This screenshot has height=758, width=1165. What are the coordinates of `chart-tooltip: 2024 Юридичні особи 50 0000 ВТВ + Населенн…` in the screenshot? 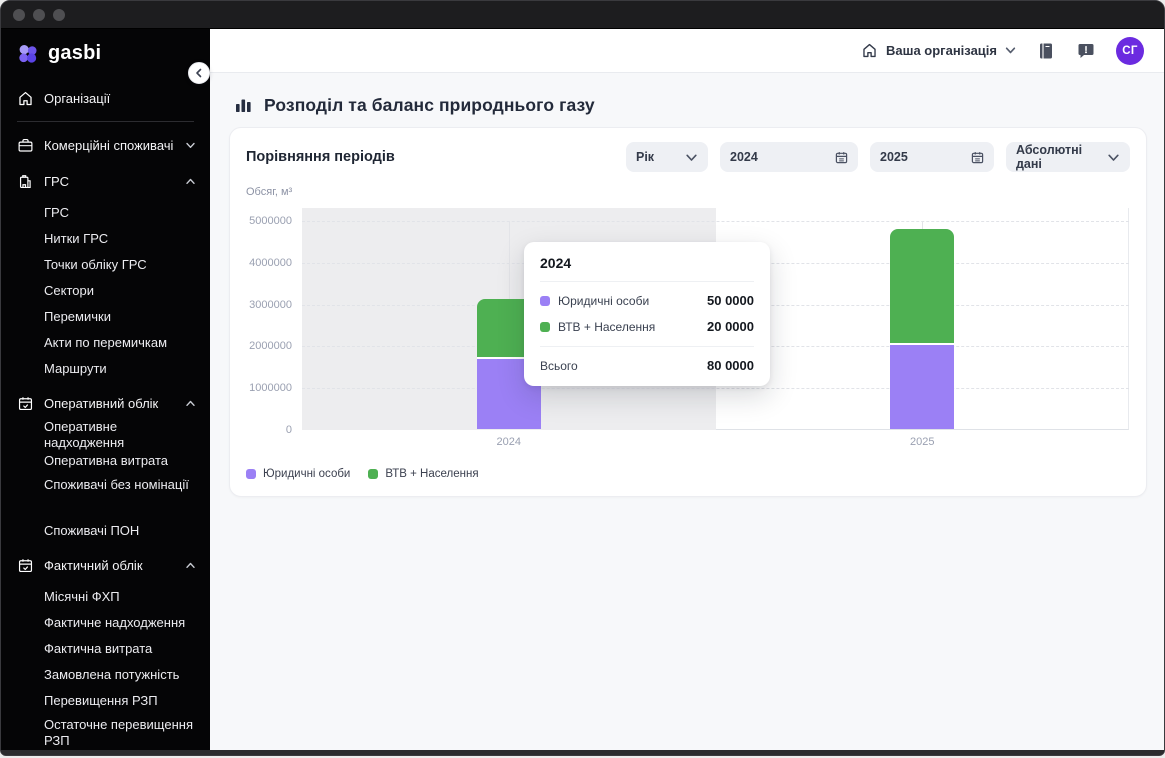 It's located at (647, 314).